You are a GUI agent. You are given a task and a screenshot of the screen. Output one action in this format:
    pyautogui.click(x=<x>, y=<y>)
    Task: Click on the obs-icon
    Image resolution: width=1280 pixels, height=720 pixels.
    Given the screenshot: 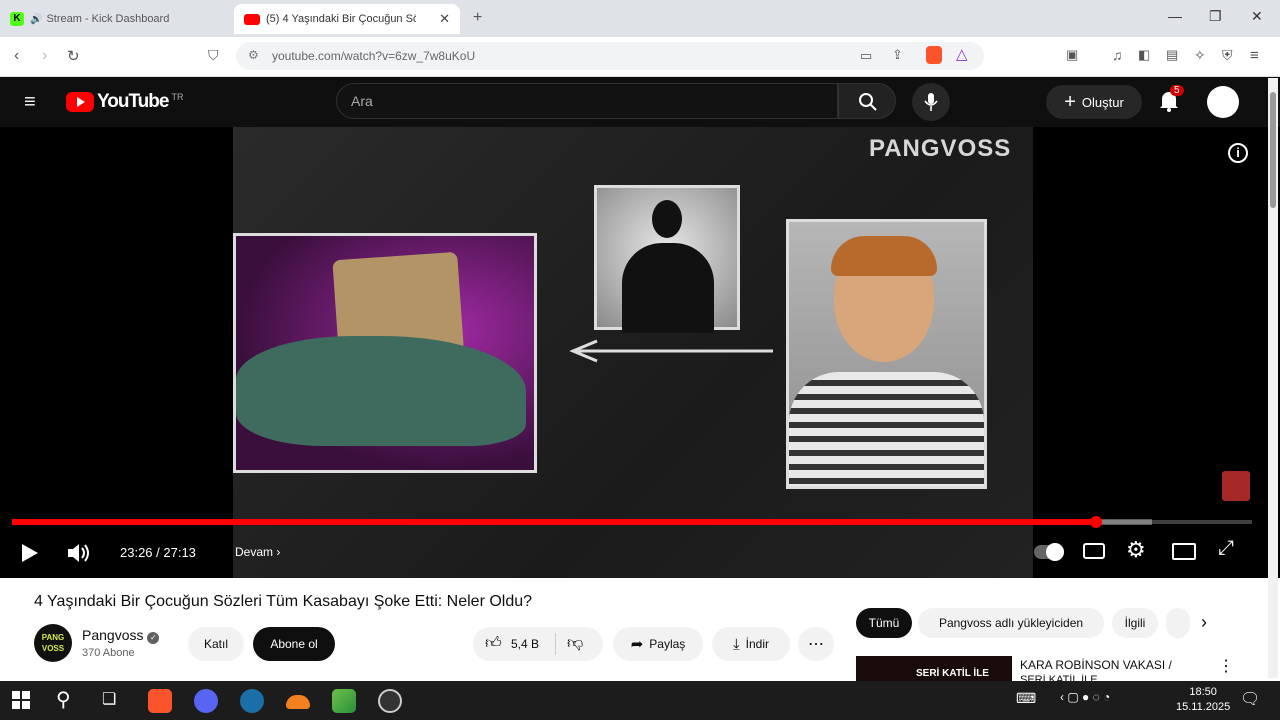 What is the action you would take?
    pyautogui.click(x=390, y=701)
    